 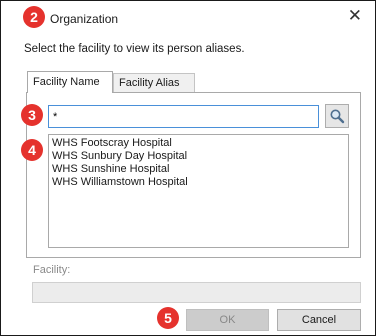 I want to click on tab-facility-name: Facility Name, so click(x=70, y=82).